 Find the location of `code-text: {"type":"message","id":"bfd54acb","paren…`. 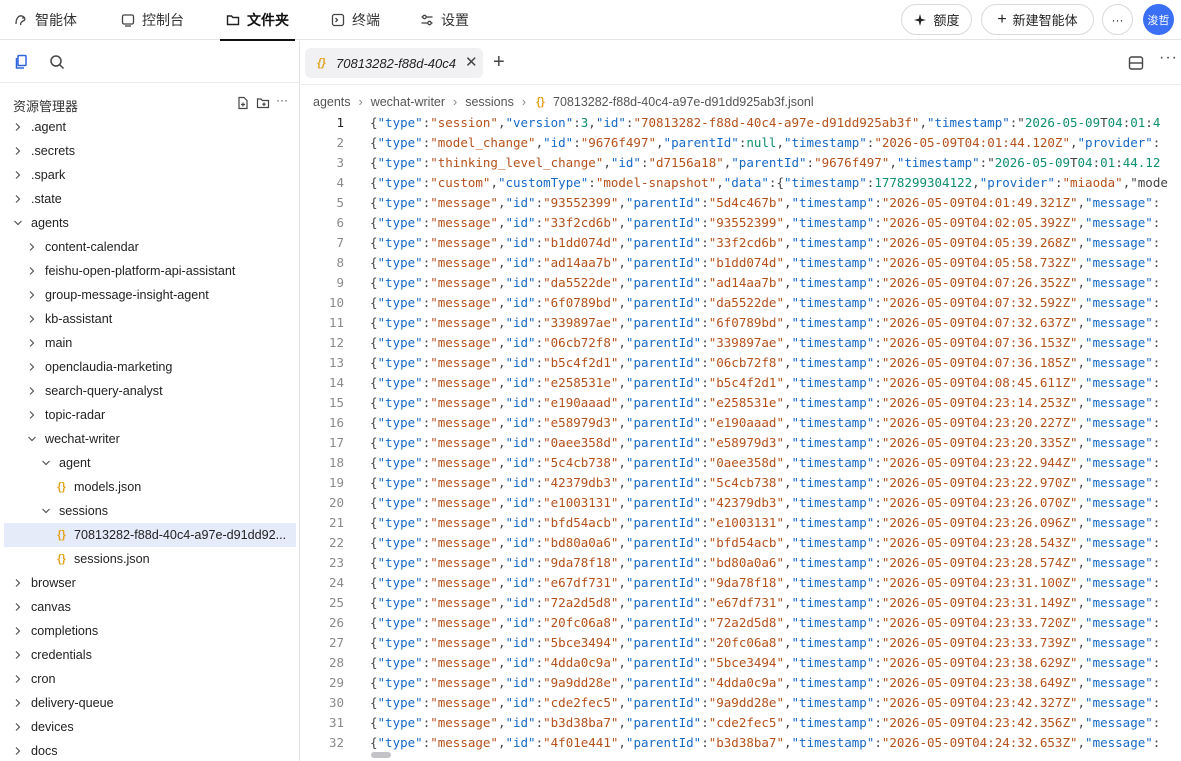

code-text: {"type":"message","id":"bfd54acb","paren… is located at coordinates (765, 522).